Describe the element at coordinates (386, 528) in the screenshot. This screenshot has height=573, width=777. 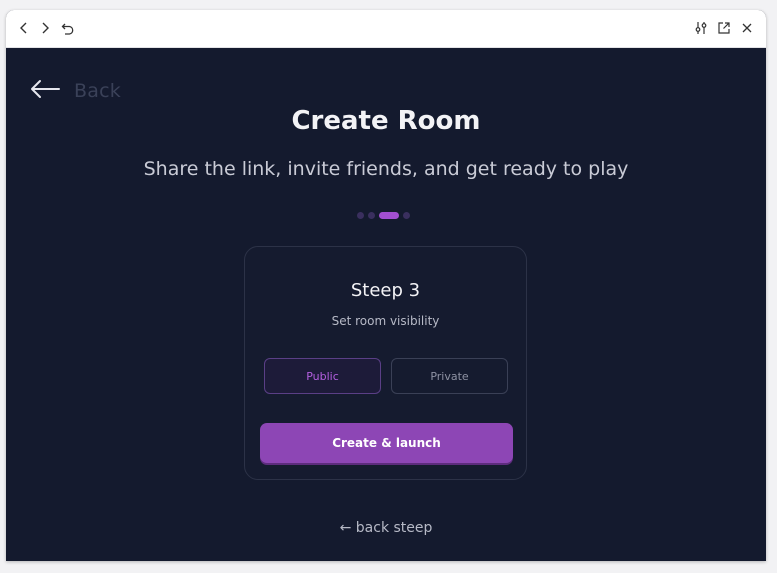
I see `back-steep-link: ← back steep` at that location.